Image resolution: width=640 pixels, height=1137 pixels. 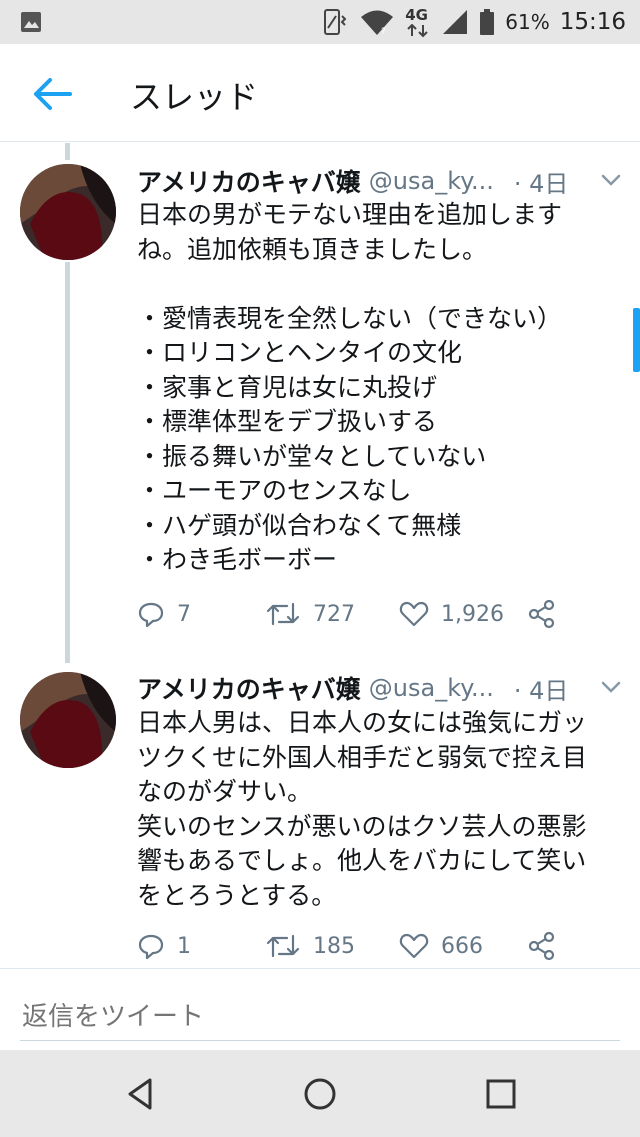 I want to click on like-button: 666, so click(x=441, y=946).